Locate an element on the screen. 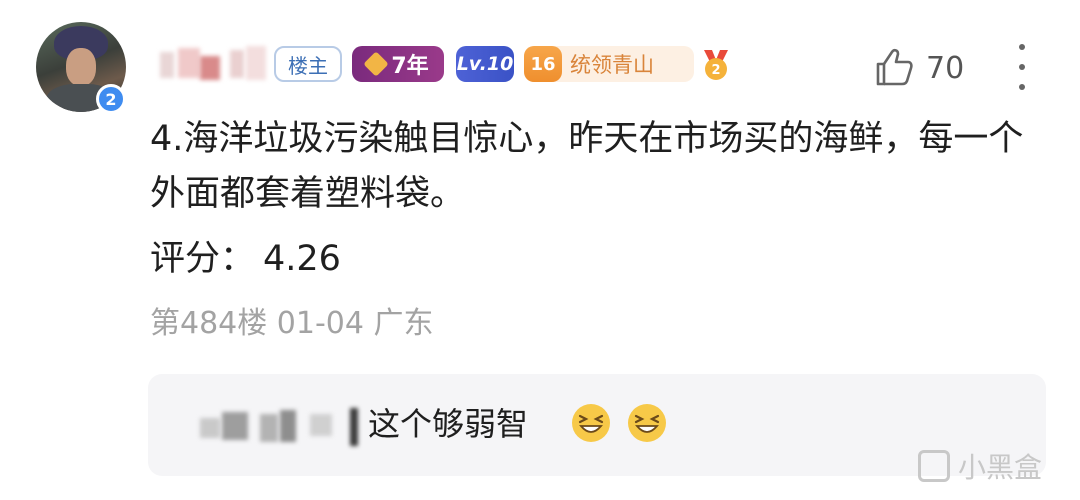  watermark: 小黑盒 is located at coordinates (980, 466).